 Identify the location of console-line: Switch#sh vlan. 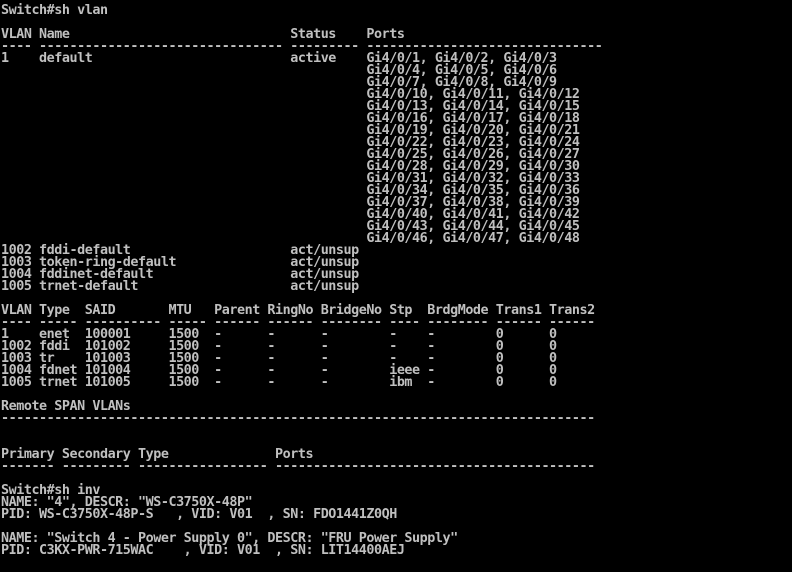
(54, 10).